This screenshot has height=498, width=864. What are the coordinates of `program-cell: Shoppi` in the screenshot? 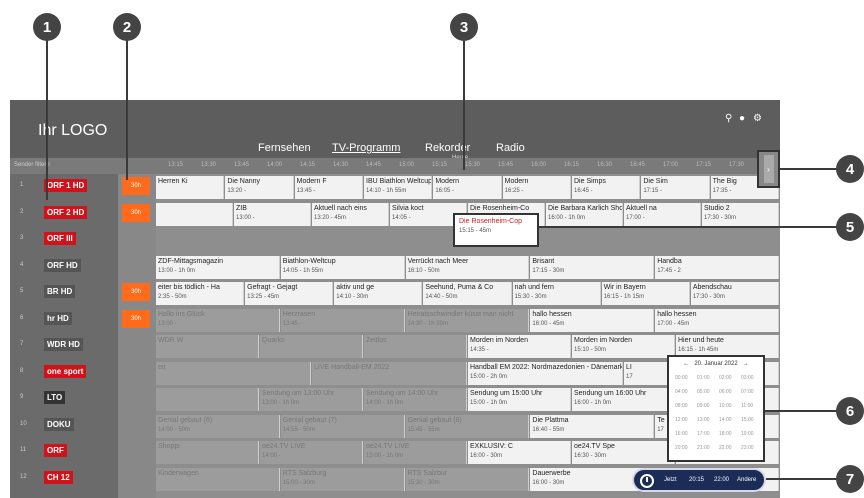 It's located at (207, 452).